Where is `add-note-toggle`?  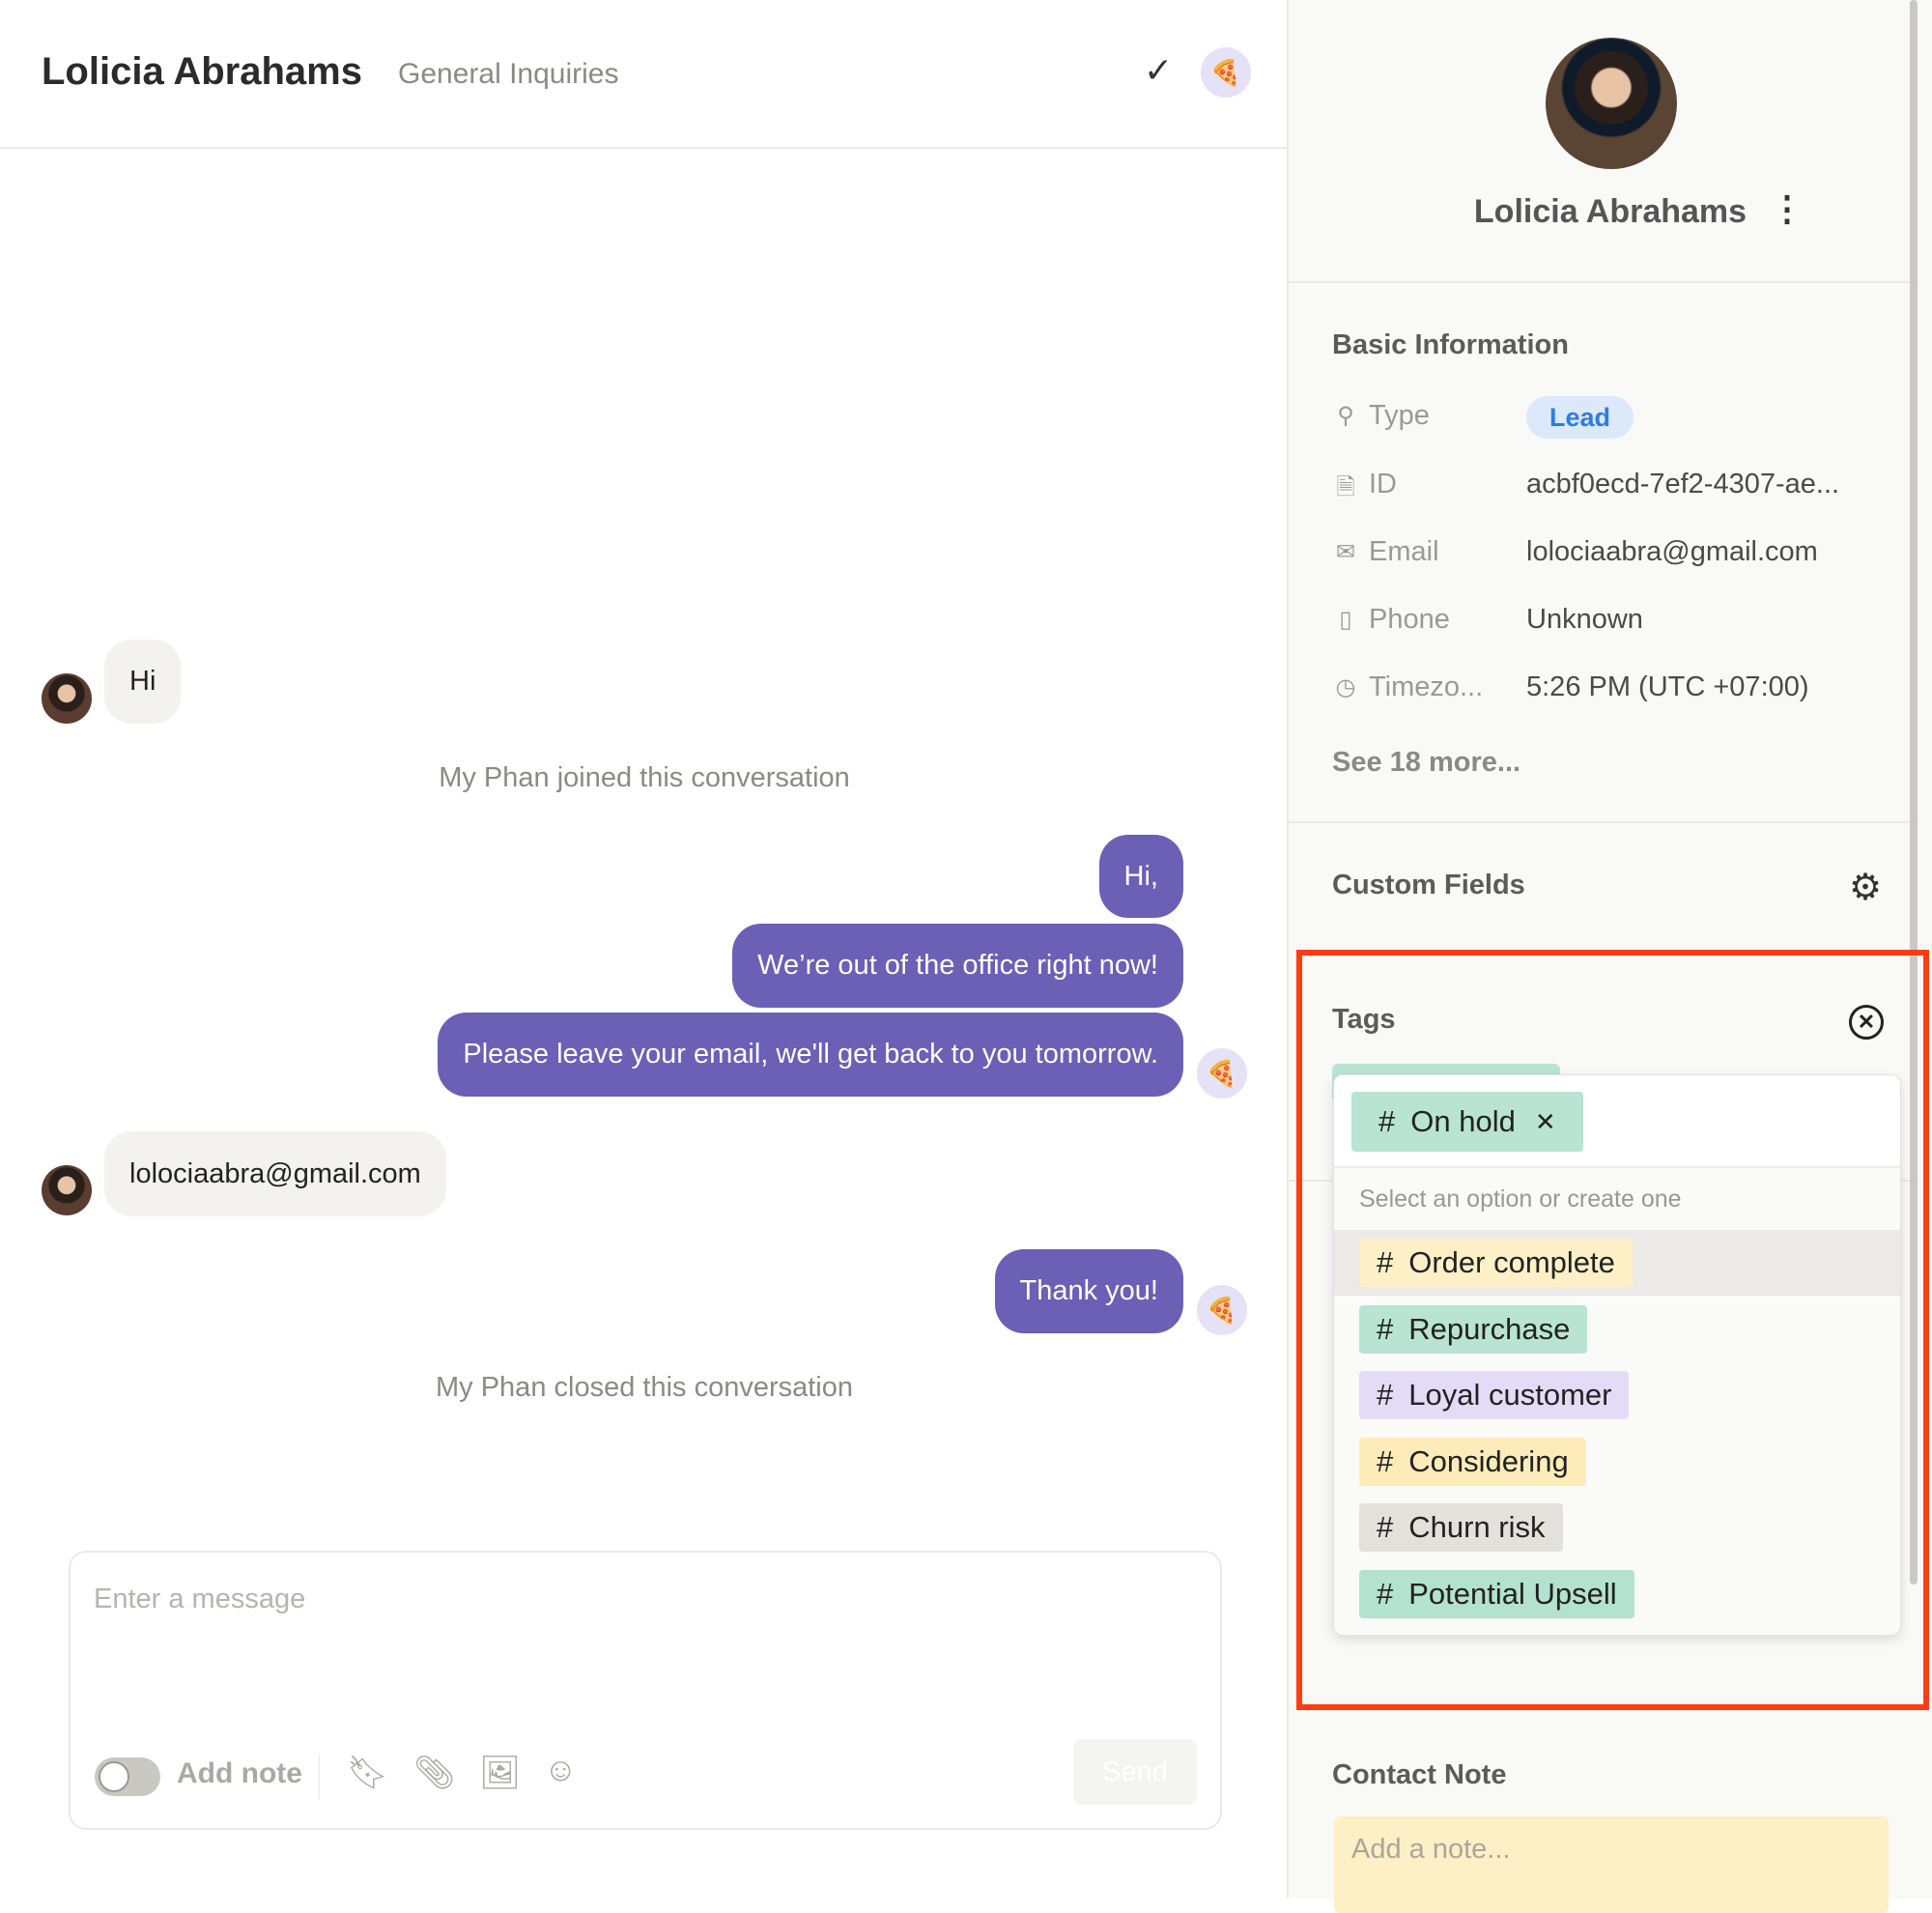 add-note-toggle is located at coordinates (127, 1776).